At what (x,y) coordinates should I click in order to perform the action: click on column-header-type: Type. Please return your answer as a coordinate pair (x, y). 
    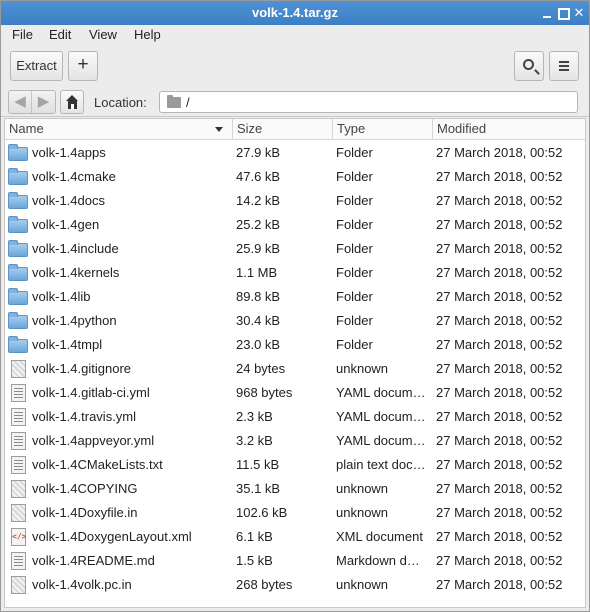
    Looking at the image, I should click on (383, 129).